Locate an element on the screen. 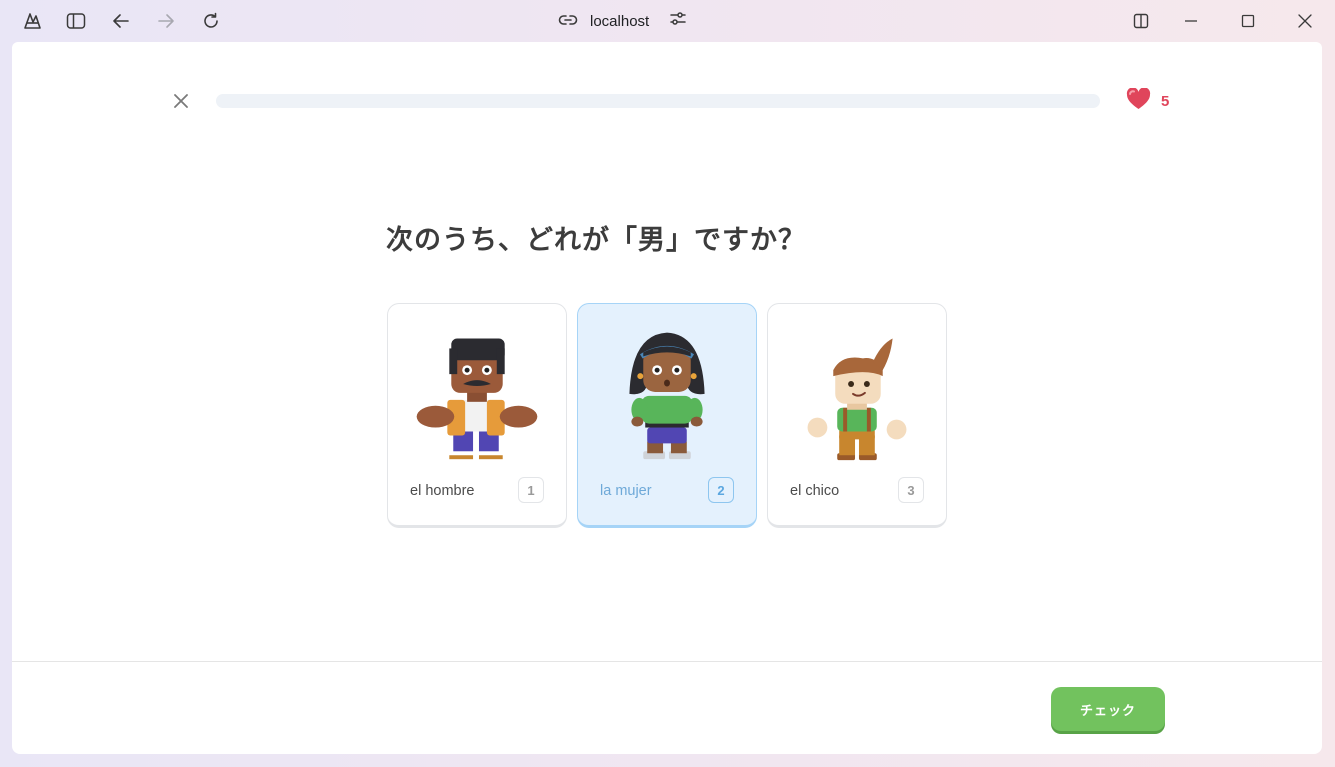 The width and height of the screenshot is (1335, 767). option-label: la mujer is located at coordinates (626, 491).